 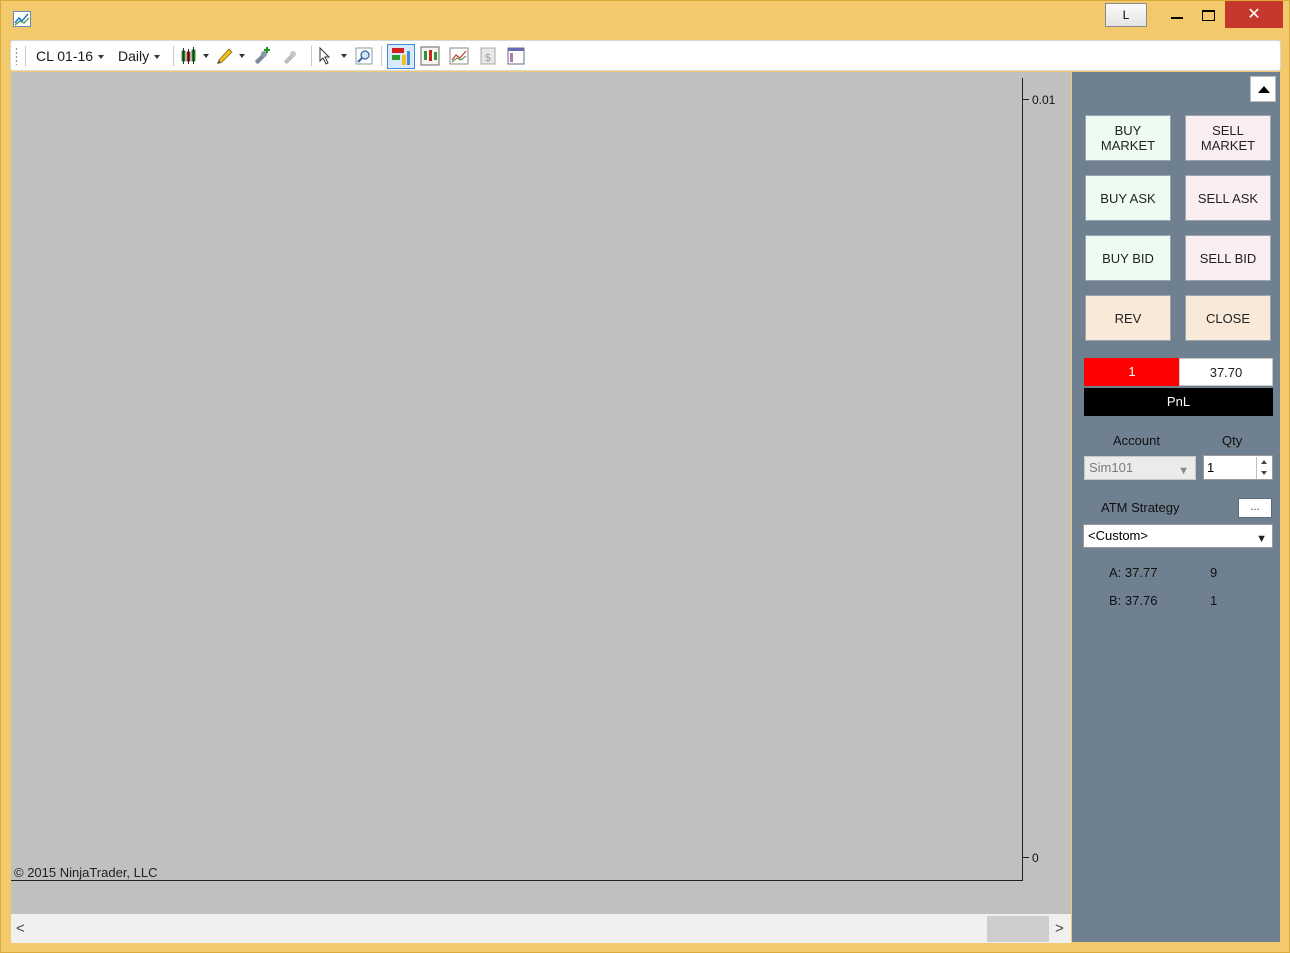 I want to click on maximize-icon, so click(x=1208, y=15).